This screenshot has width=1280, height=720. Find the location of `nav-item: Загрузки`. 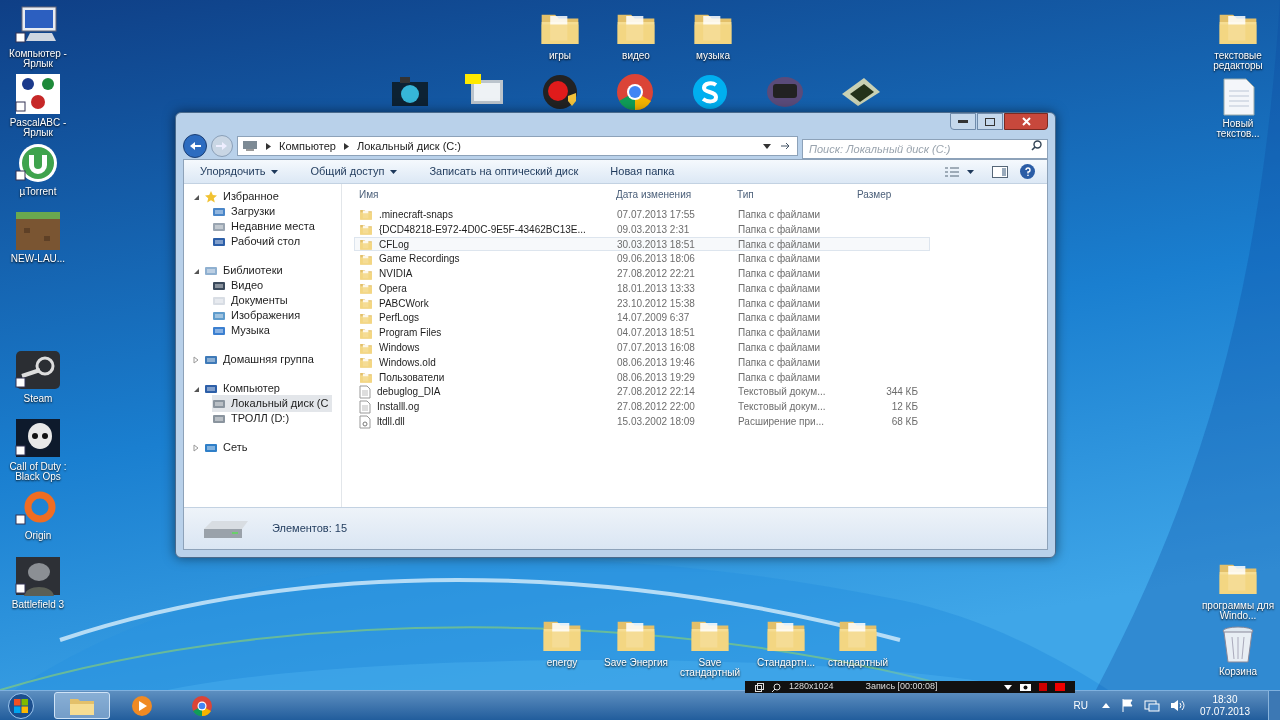

nav-item: Загрузки is located at coordinates (246, 211).